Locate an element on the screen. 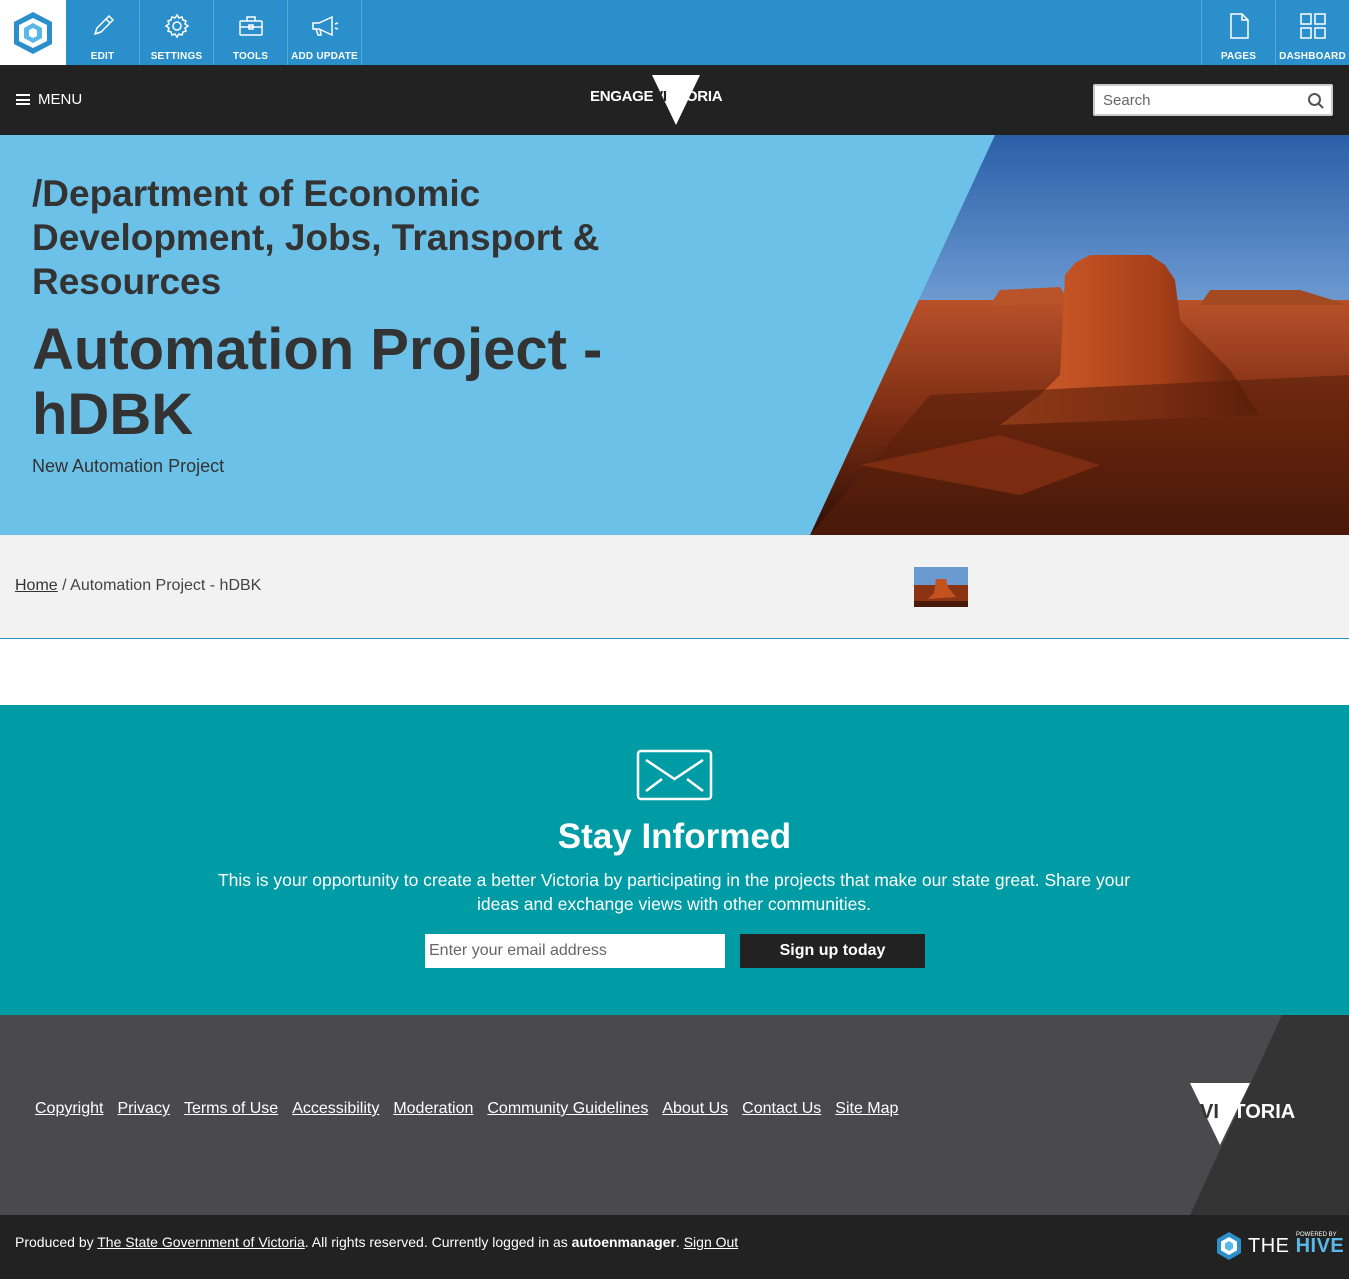 This screenshot has width=1349, height=1279. hive-hexagon-icon is located at coordinates (1229, 1246).